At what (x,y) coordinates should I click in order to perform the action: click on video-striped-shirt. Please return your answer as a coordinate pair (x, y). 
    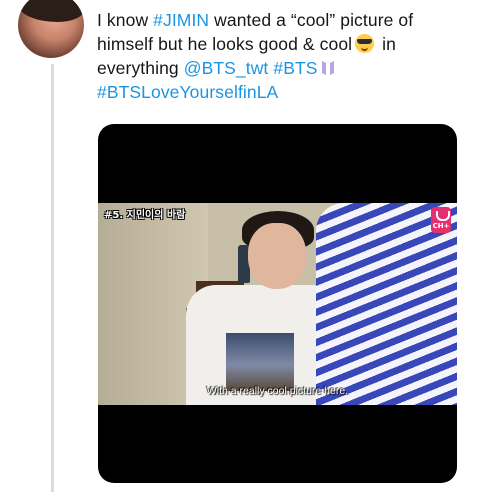
    Looking at the image, I should click on (386, 304).